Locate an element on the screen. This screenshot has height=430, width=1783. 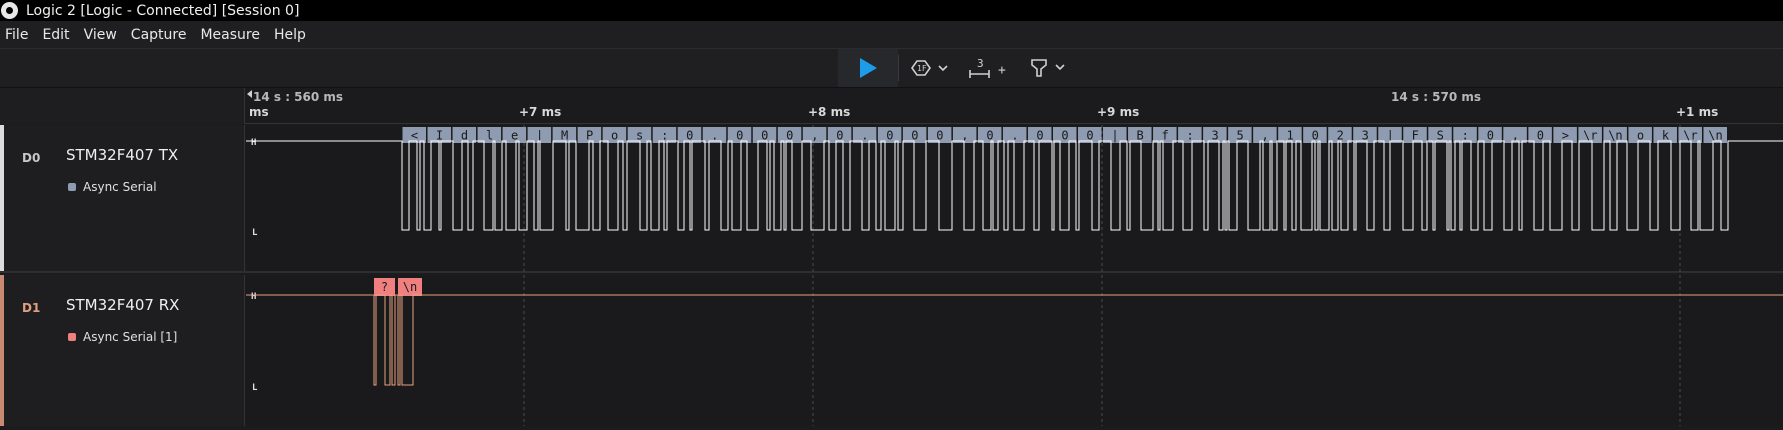
trigger-icon: 1F is located at coordinates (929, 68).